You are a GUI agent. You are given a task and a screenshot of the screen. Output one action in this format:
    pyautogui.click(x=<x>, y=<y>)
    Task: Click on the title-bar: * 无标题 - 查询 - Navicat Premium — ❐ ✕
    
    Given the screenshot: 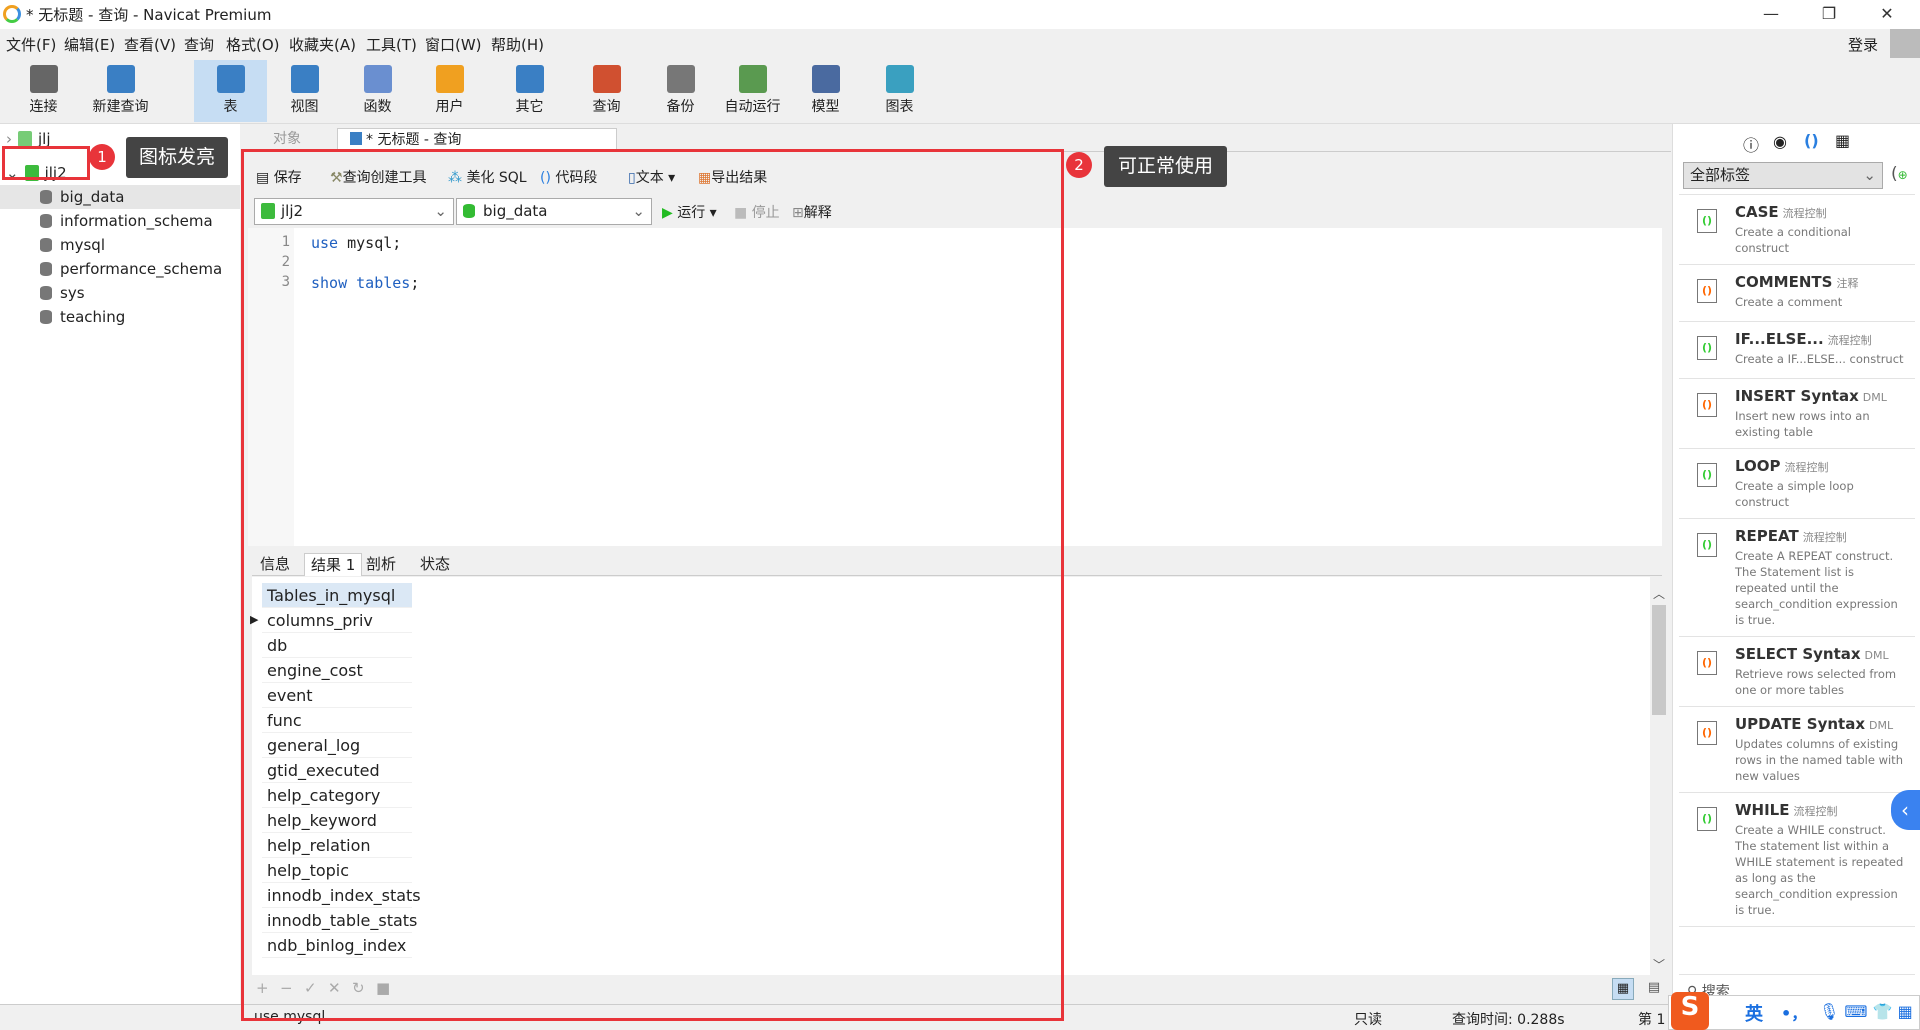 What is the action you would take?
    pyautogui.click(x=960, y=14)
    